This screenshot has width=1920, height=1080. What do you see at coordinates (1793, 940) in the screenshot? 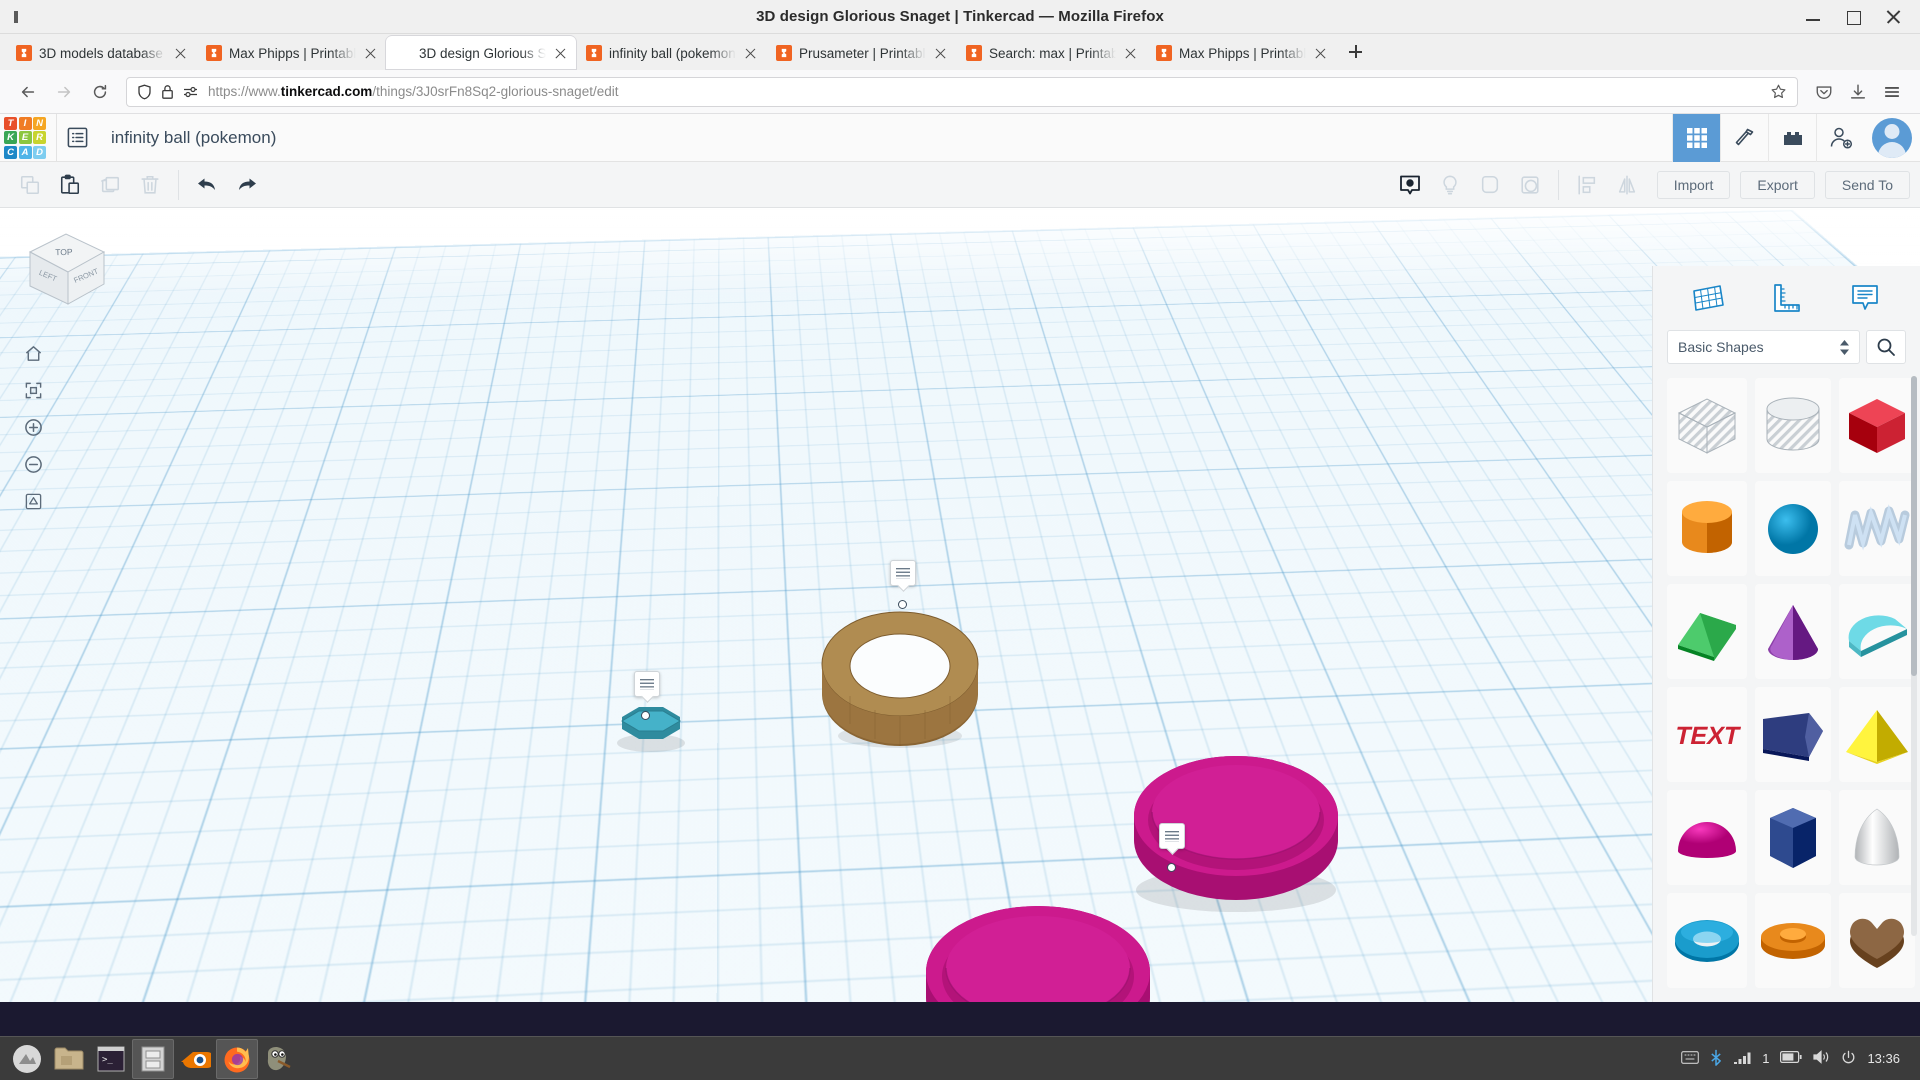
I see `shape-tube` at bounding box center [1793, 940].